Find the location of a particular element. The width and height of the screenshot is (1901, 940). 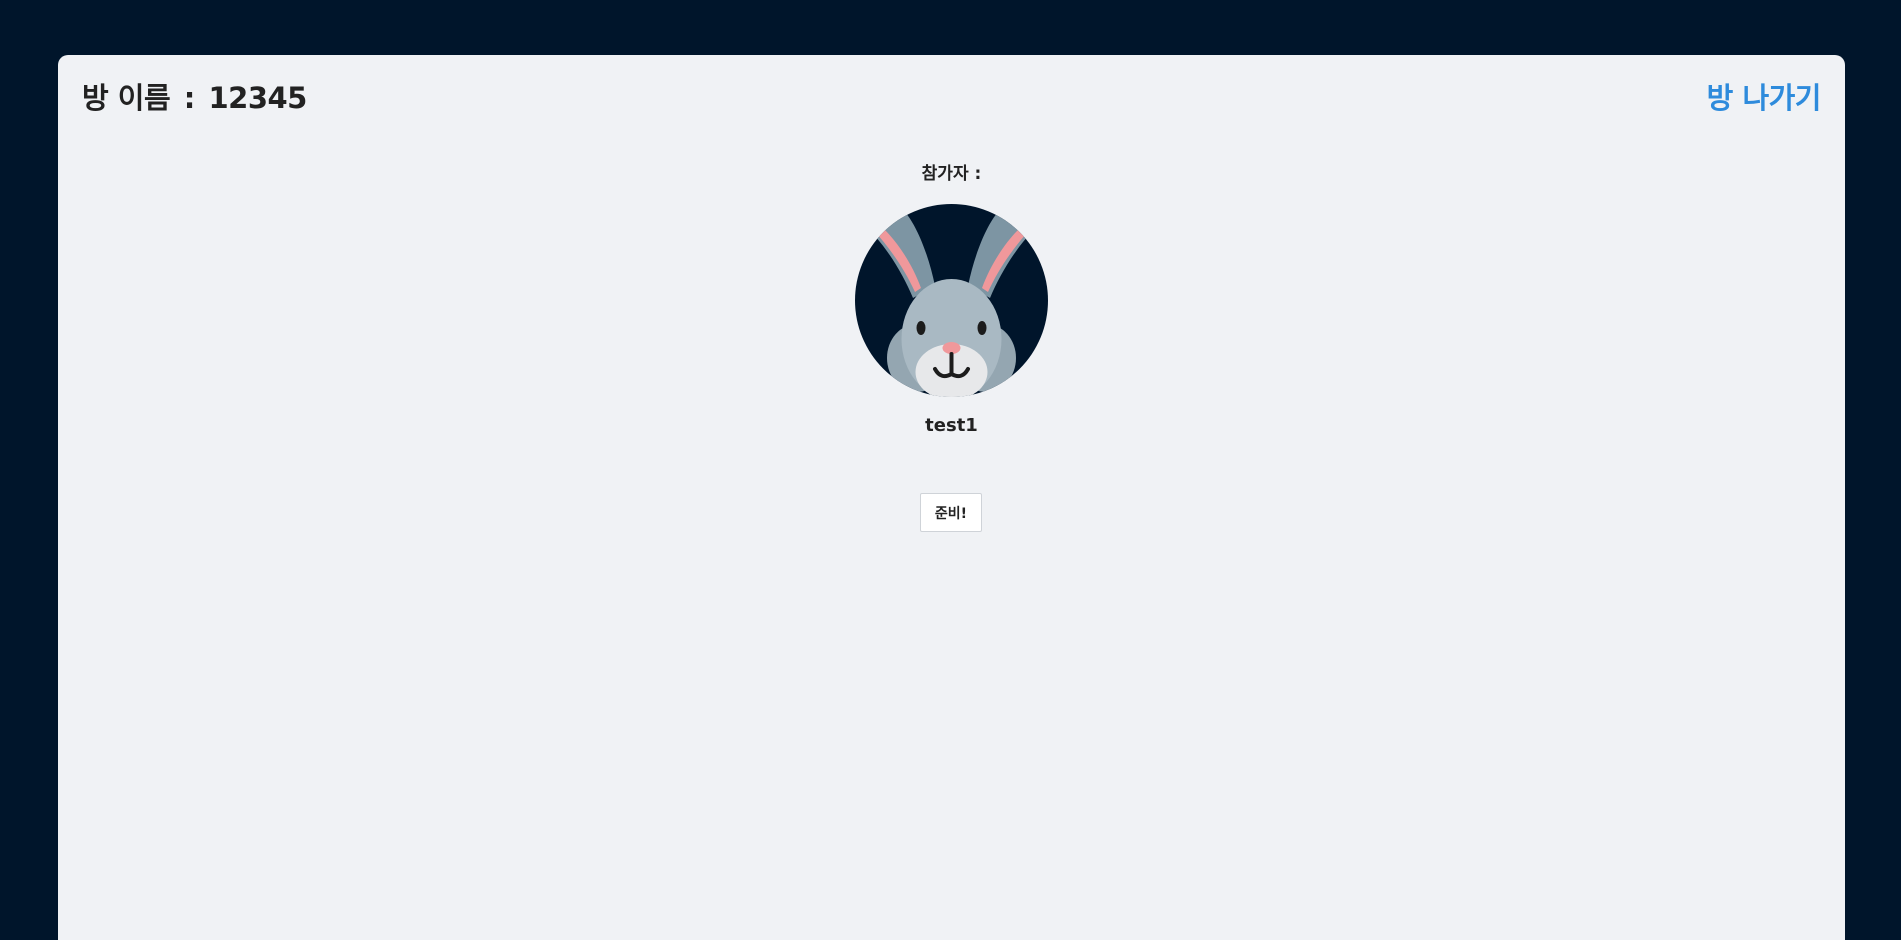

participant-avatar is located at coordinates (951, 300).